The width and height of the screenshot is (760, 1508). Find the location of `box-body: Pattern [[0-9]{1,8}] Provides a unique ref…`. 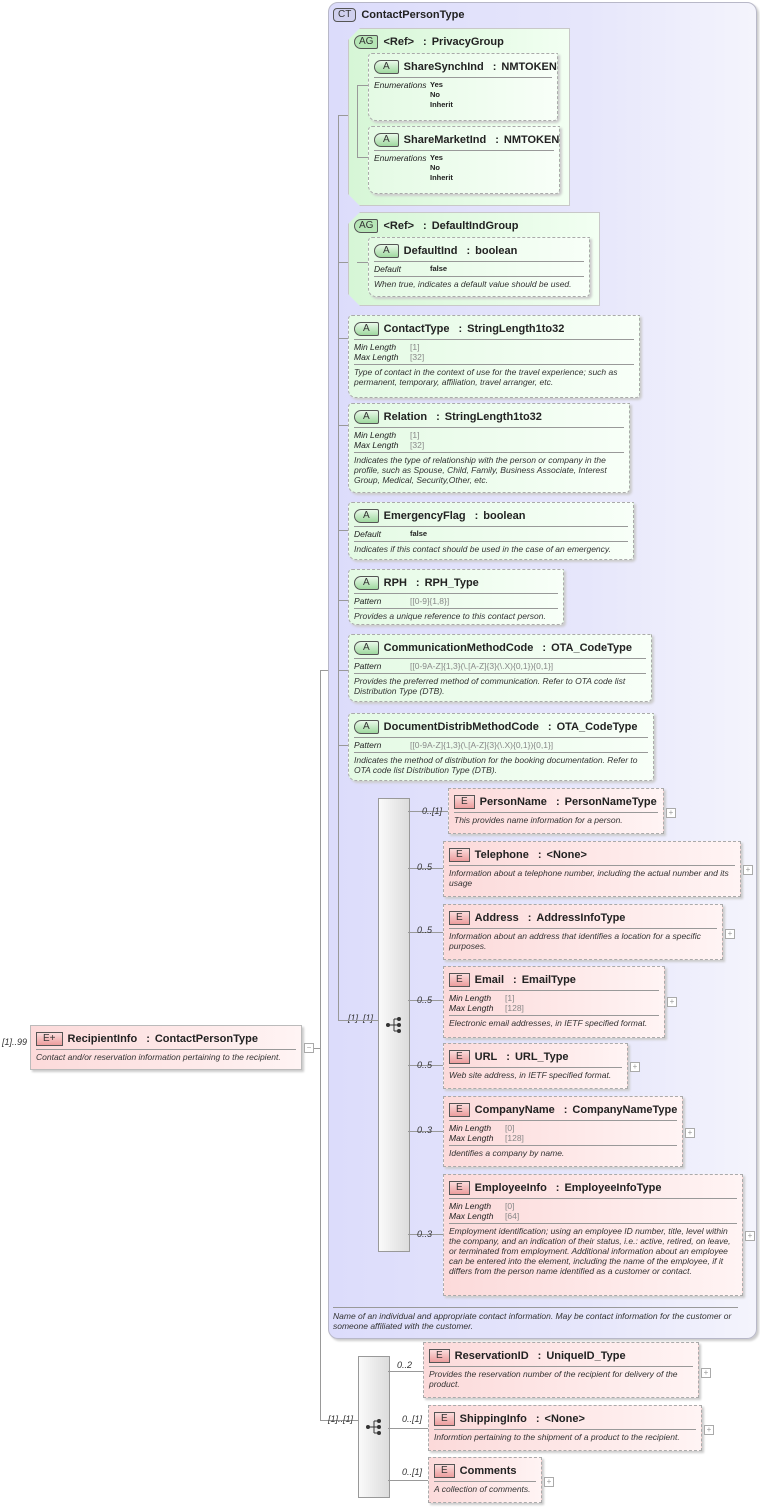

box-body: Pattern [[0-9]{1,8}] Provides a unique ref… is located at coordinates (456, 608).